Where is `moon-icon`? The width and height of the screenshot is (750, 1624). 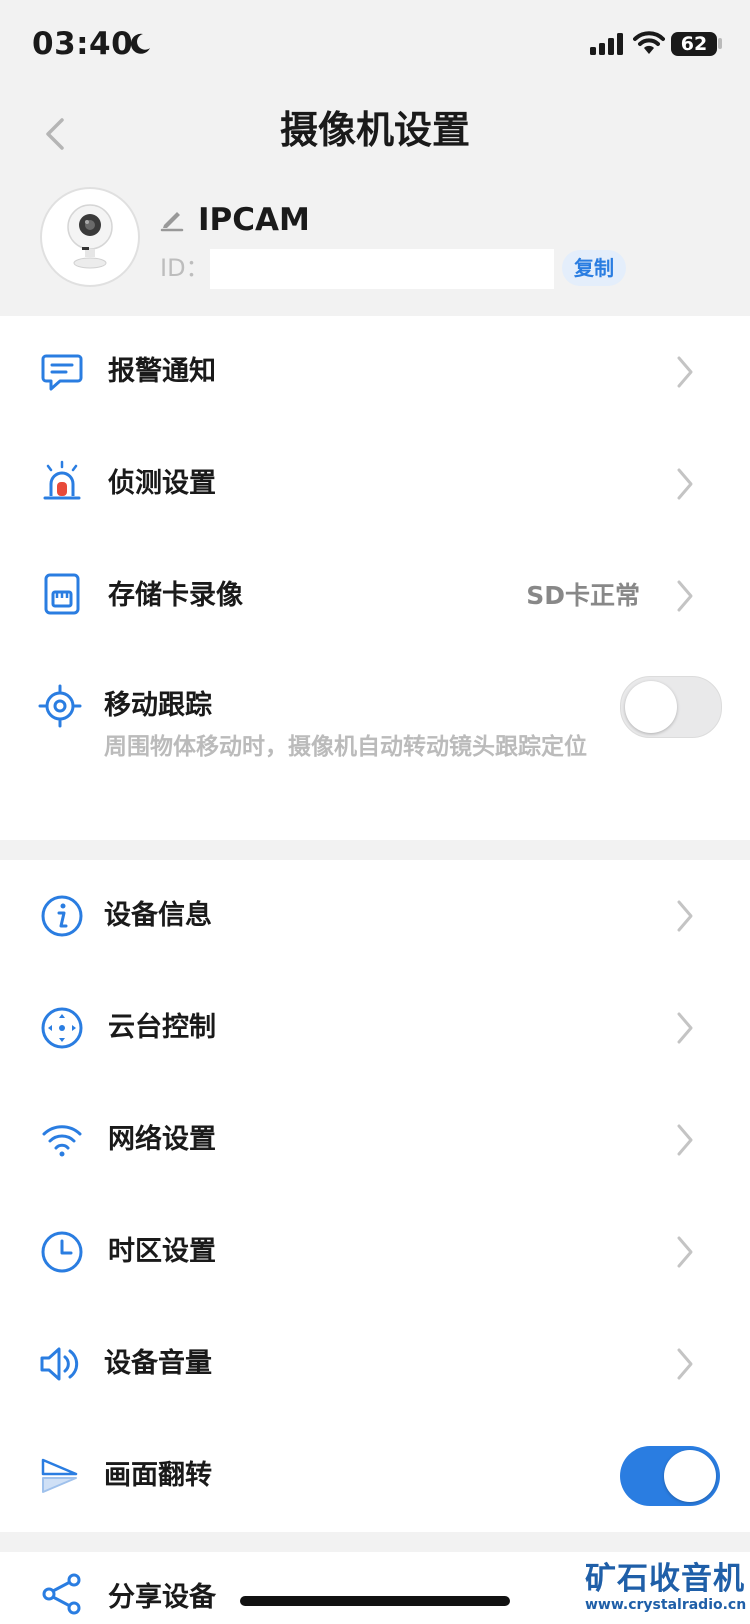 moon-icon is located at coordinates (140, 43).